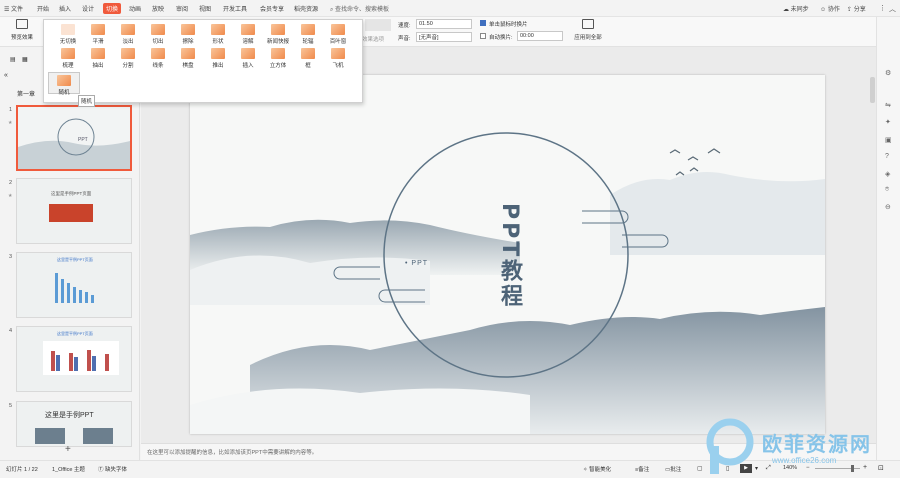 The image size is (900, 478). I want to click on adjust-icon: ⇋, so click(888, 105).